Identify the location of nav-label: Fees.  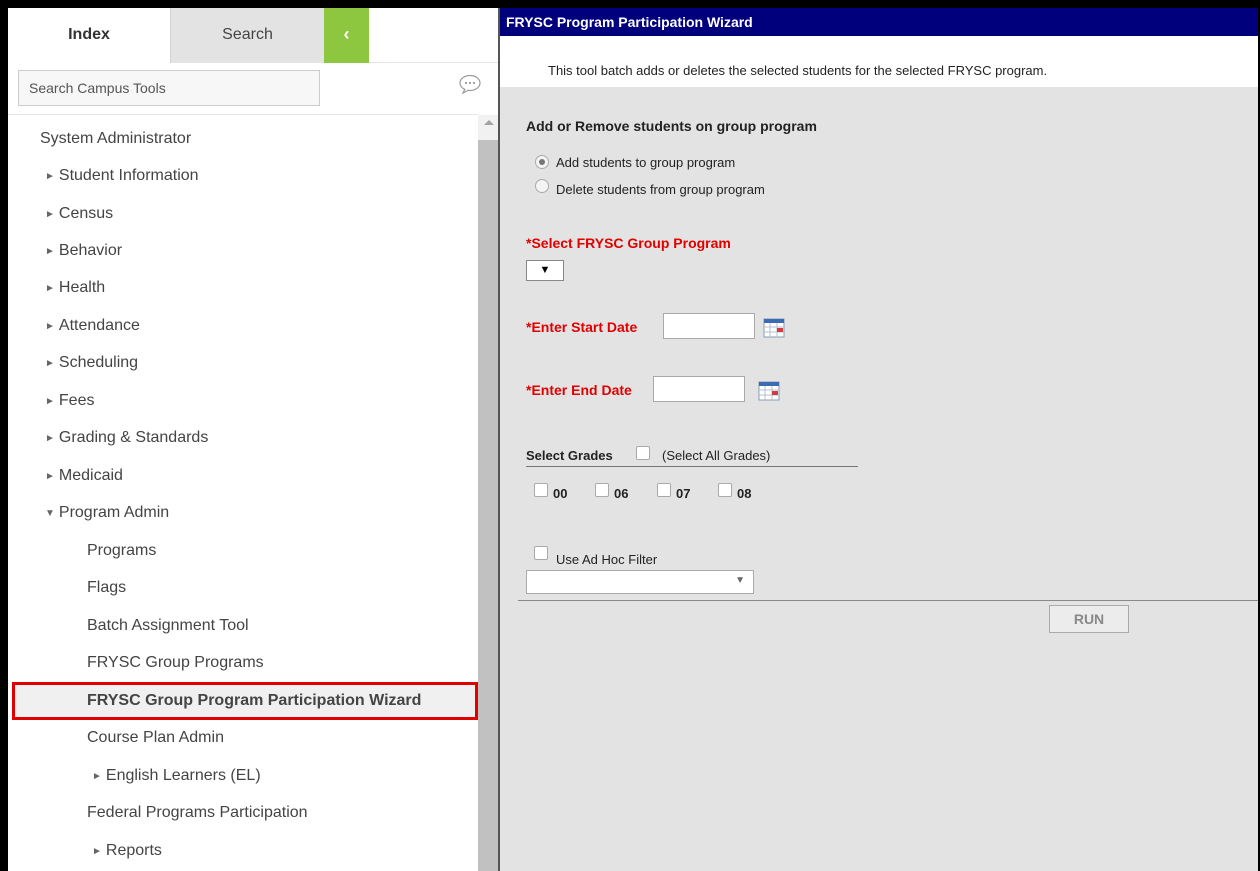
(76, 400).